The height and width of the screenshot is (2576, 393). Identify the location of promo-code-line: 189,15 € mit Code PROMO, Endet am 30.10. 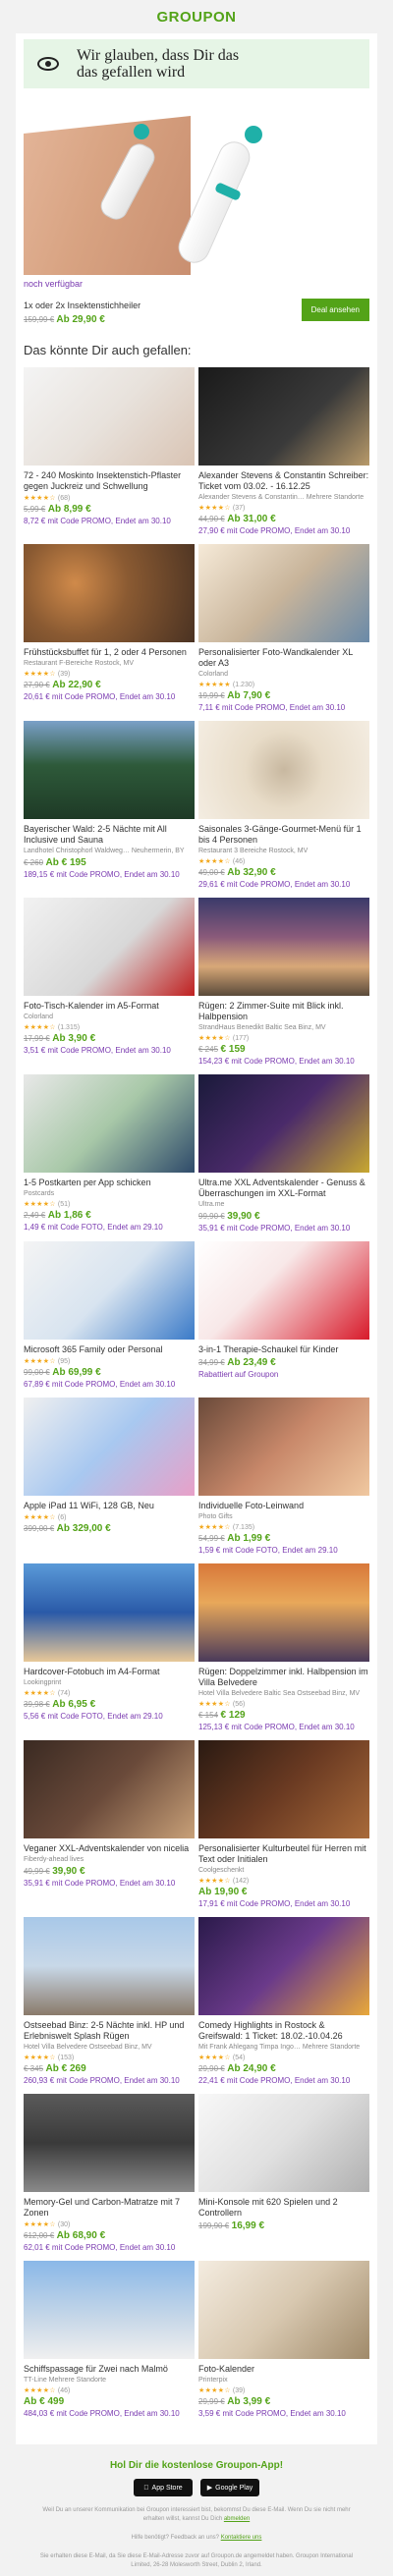
(102, 875).